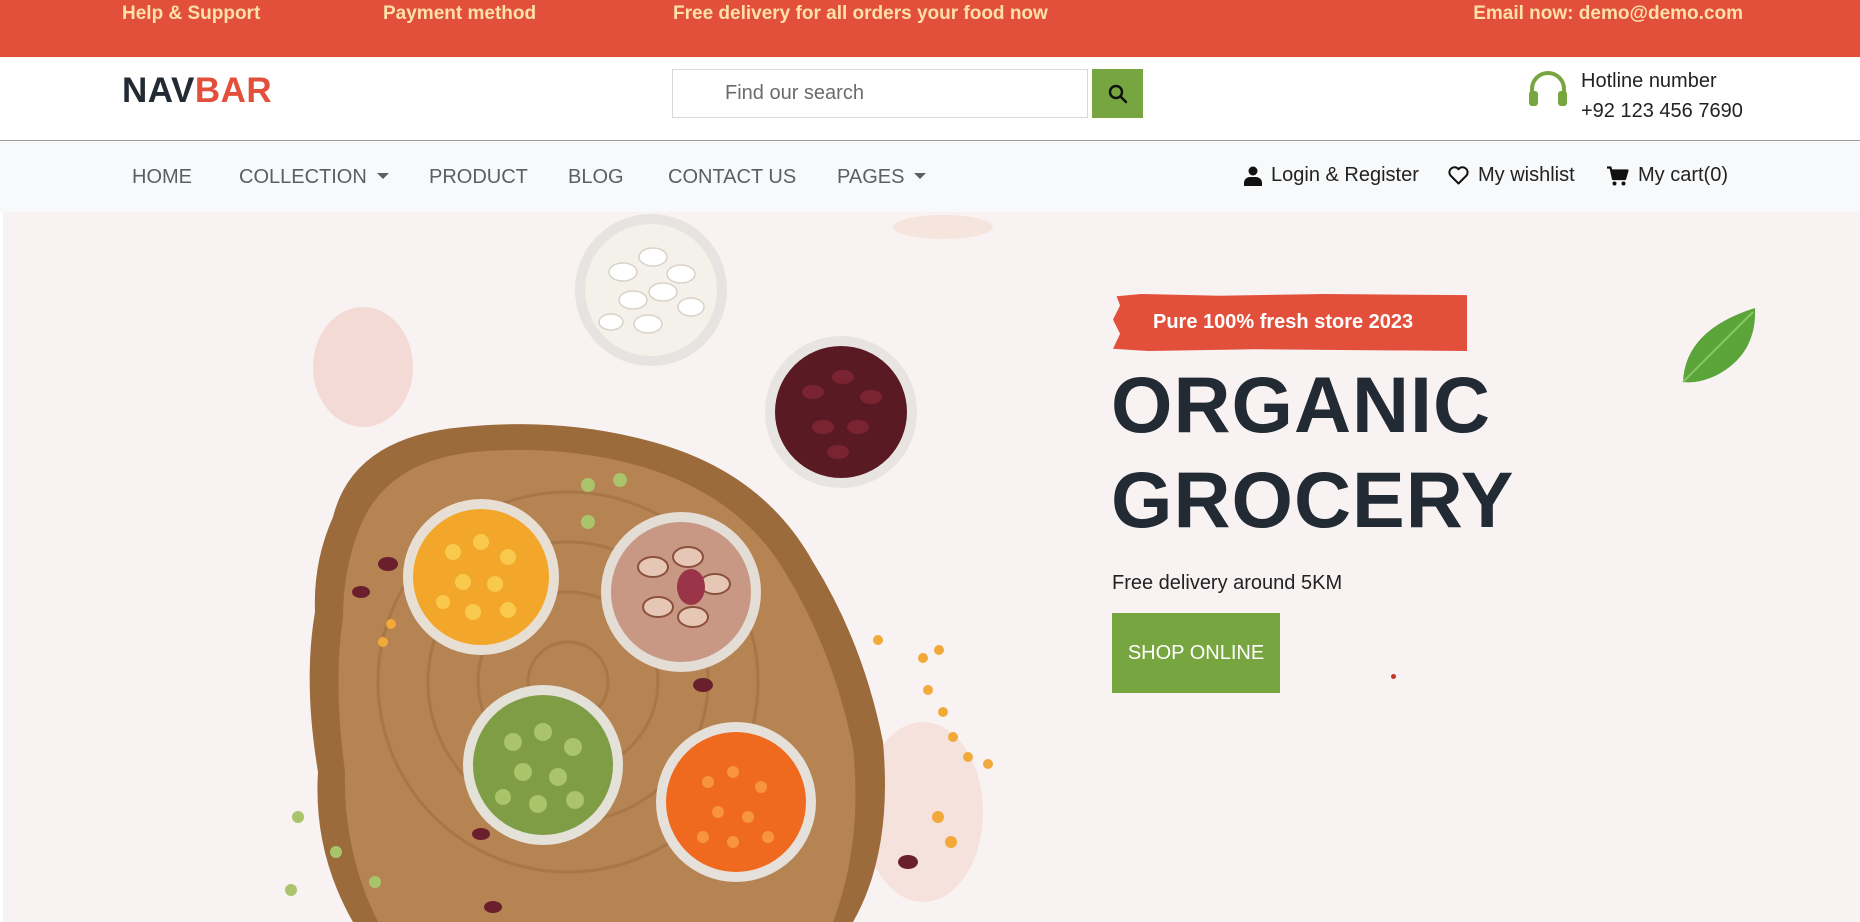 Image resolution: width=1860 pixels, height=922 pixels. I want to click on cart-icon, so click(1618, 175).